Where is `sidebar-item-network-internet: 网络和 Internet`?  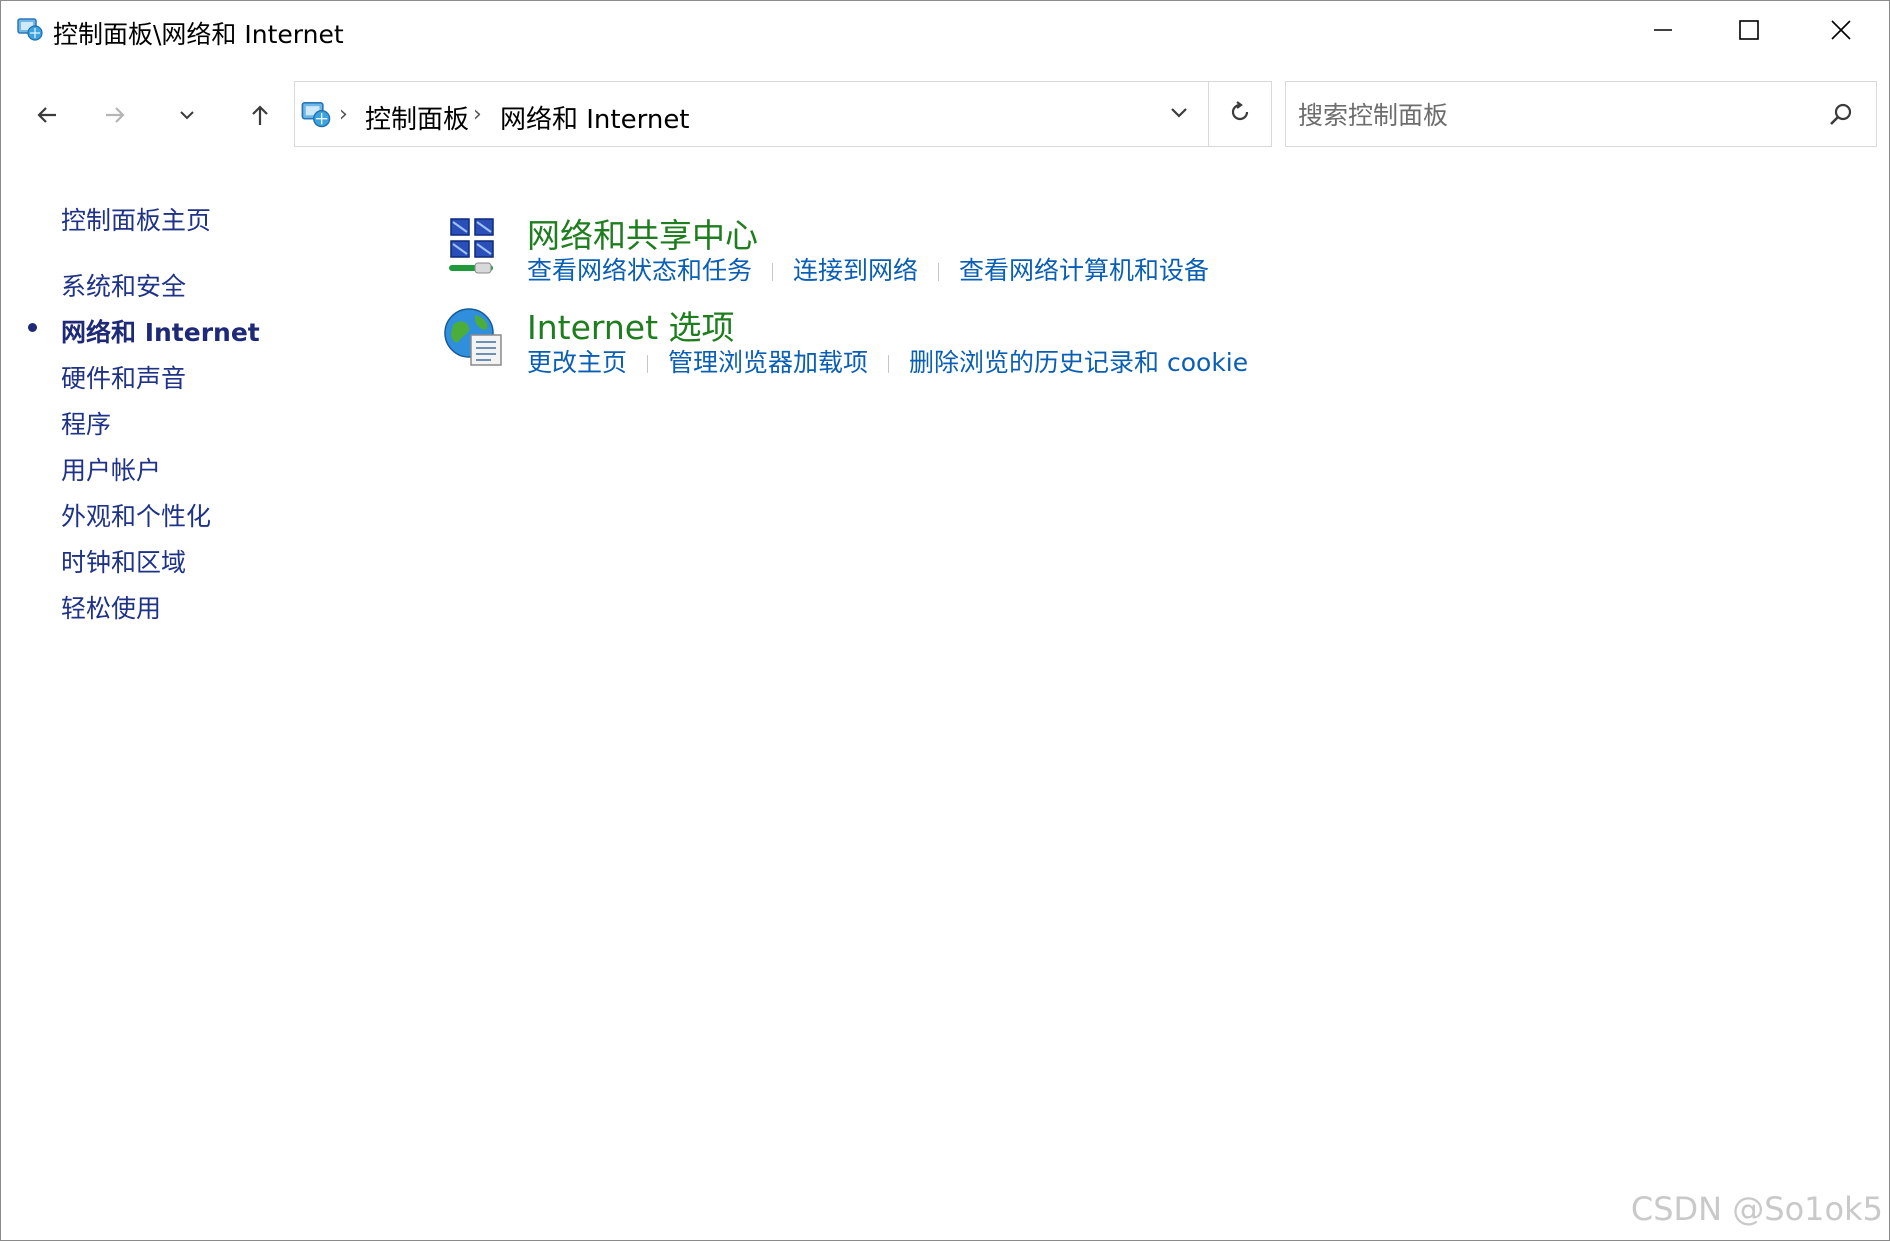
sidebar-item-network-internet: 网络和 Internet is located at coordinates (160, 331).